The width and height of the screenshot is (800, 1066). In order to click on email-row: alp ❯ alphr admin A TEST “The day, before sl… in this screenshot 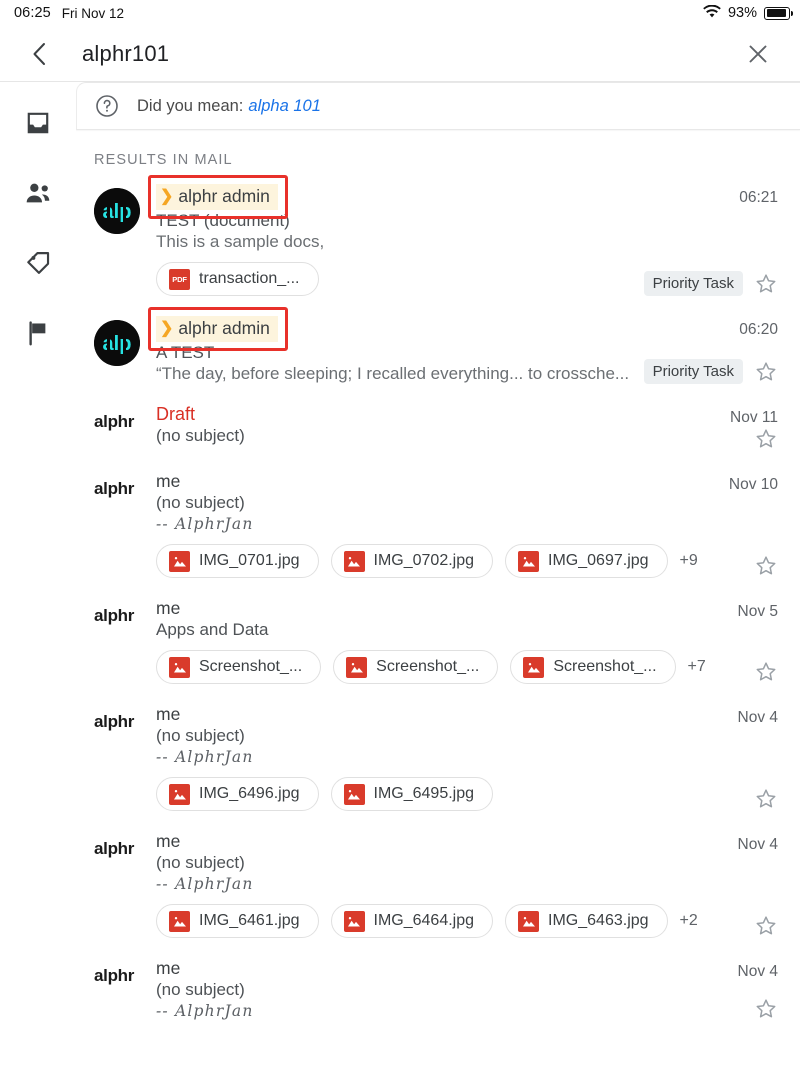, I will do `click(438, 350)`.